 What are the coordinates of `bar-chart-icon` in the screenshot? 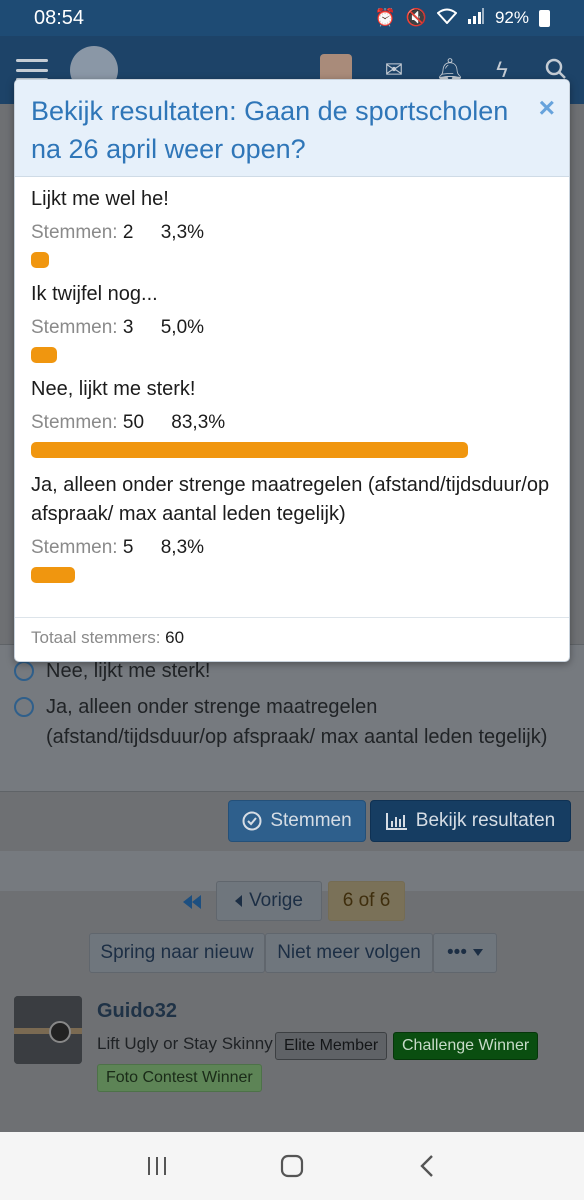 It's located at (396, 821).